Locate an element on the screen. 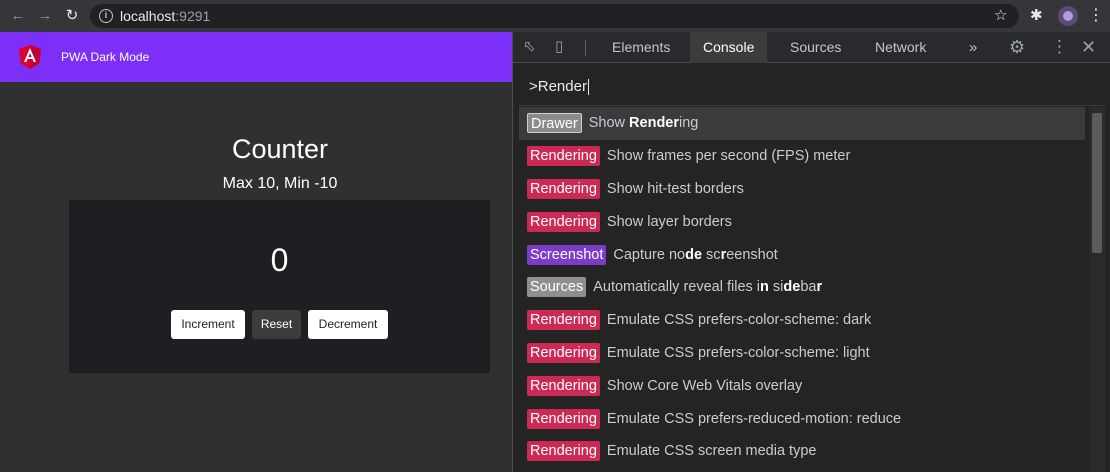 This screenshot has height=472, width=1110. command-item: Drawer Show Rendering is located at coordinates (802, 123).